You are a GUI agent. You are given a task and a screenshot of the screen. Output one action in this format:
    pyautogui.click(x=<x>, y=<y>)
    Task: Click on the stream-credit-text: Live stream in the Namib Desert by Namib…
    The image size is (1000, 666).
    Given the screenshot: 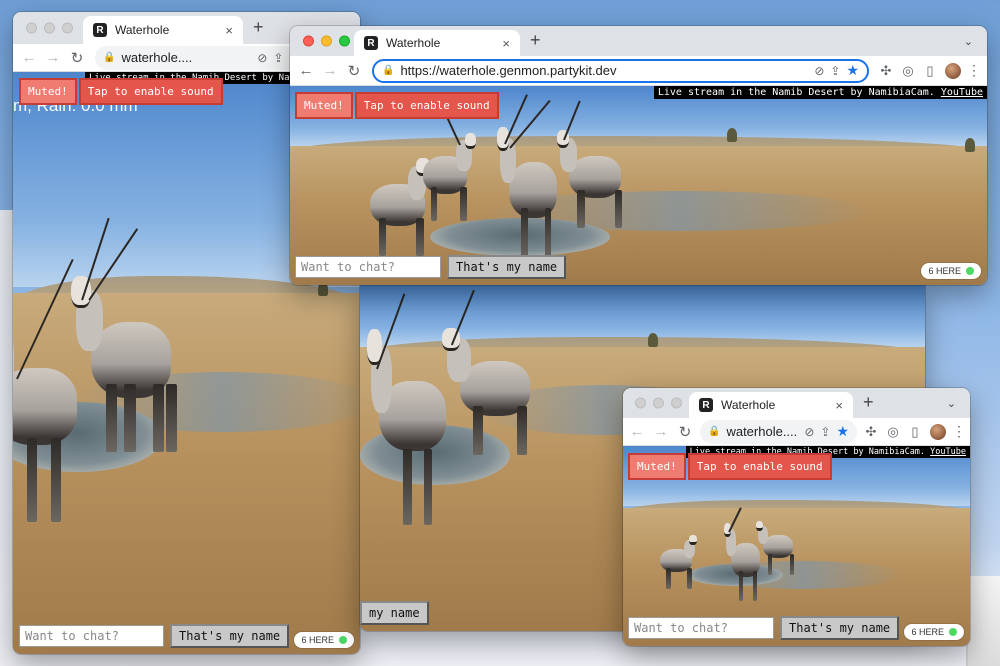 What is the action you would take?
    pyautogui.click(x=796, y=92)
    